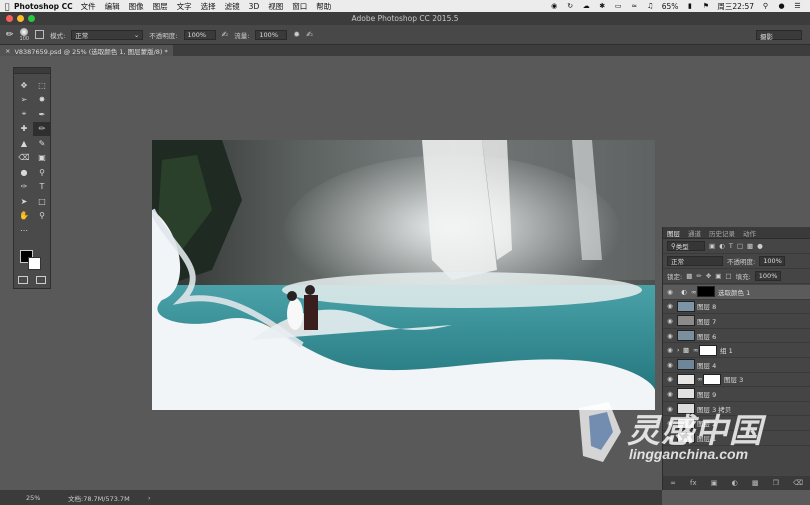  What do you see at coordinates (670, 6) in the screenshot?
I see `battery-percent: 65%` at bounding box center [670, 6].